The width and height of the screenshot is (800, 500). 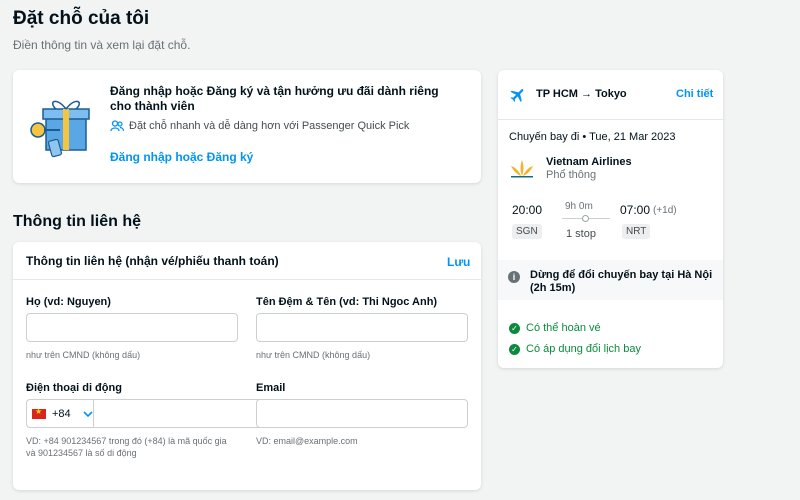 I want to click on depart-airport-code: SGN, so click(x=527, y=231).